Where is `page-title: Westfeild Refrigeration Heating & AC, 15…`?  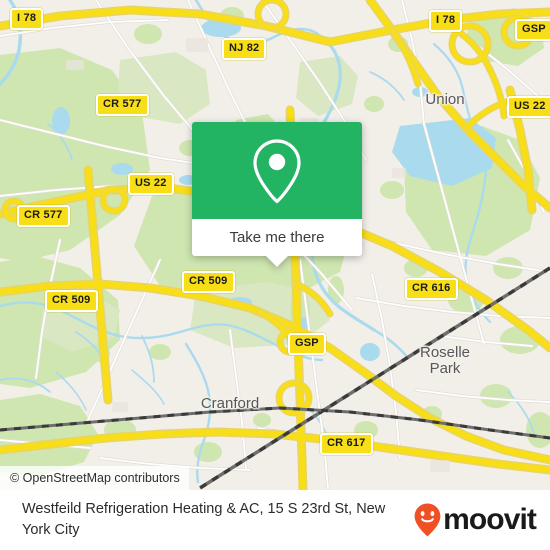 page-title: Westfeild Refrigeration Heating & AC, 15… is located at coordinates (204, 519).